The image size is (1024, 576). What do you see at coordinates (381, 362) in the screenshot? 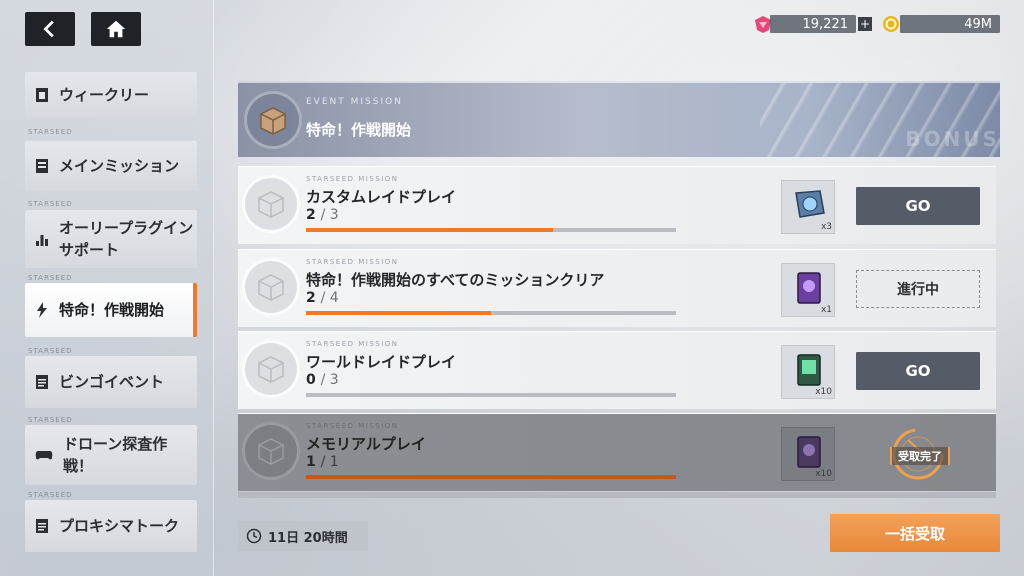
I see `mission-title: ワールドレイドプレイ` at bounding box center [381, 362].